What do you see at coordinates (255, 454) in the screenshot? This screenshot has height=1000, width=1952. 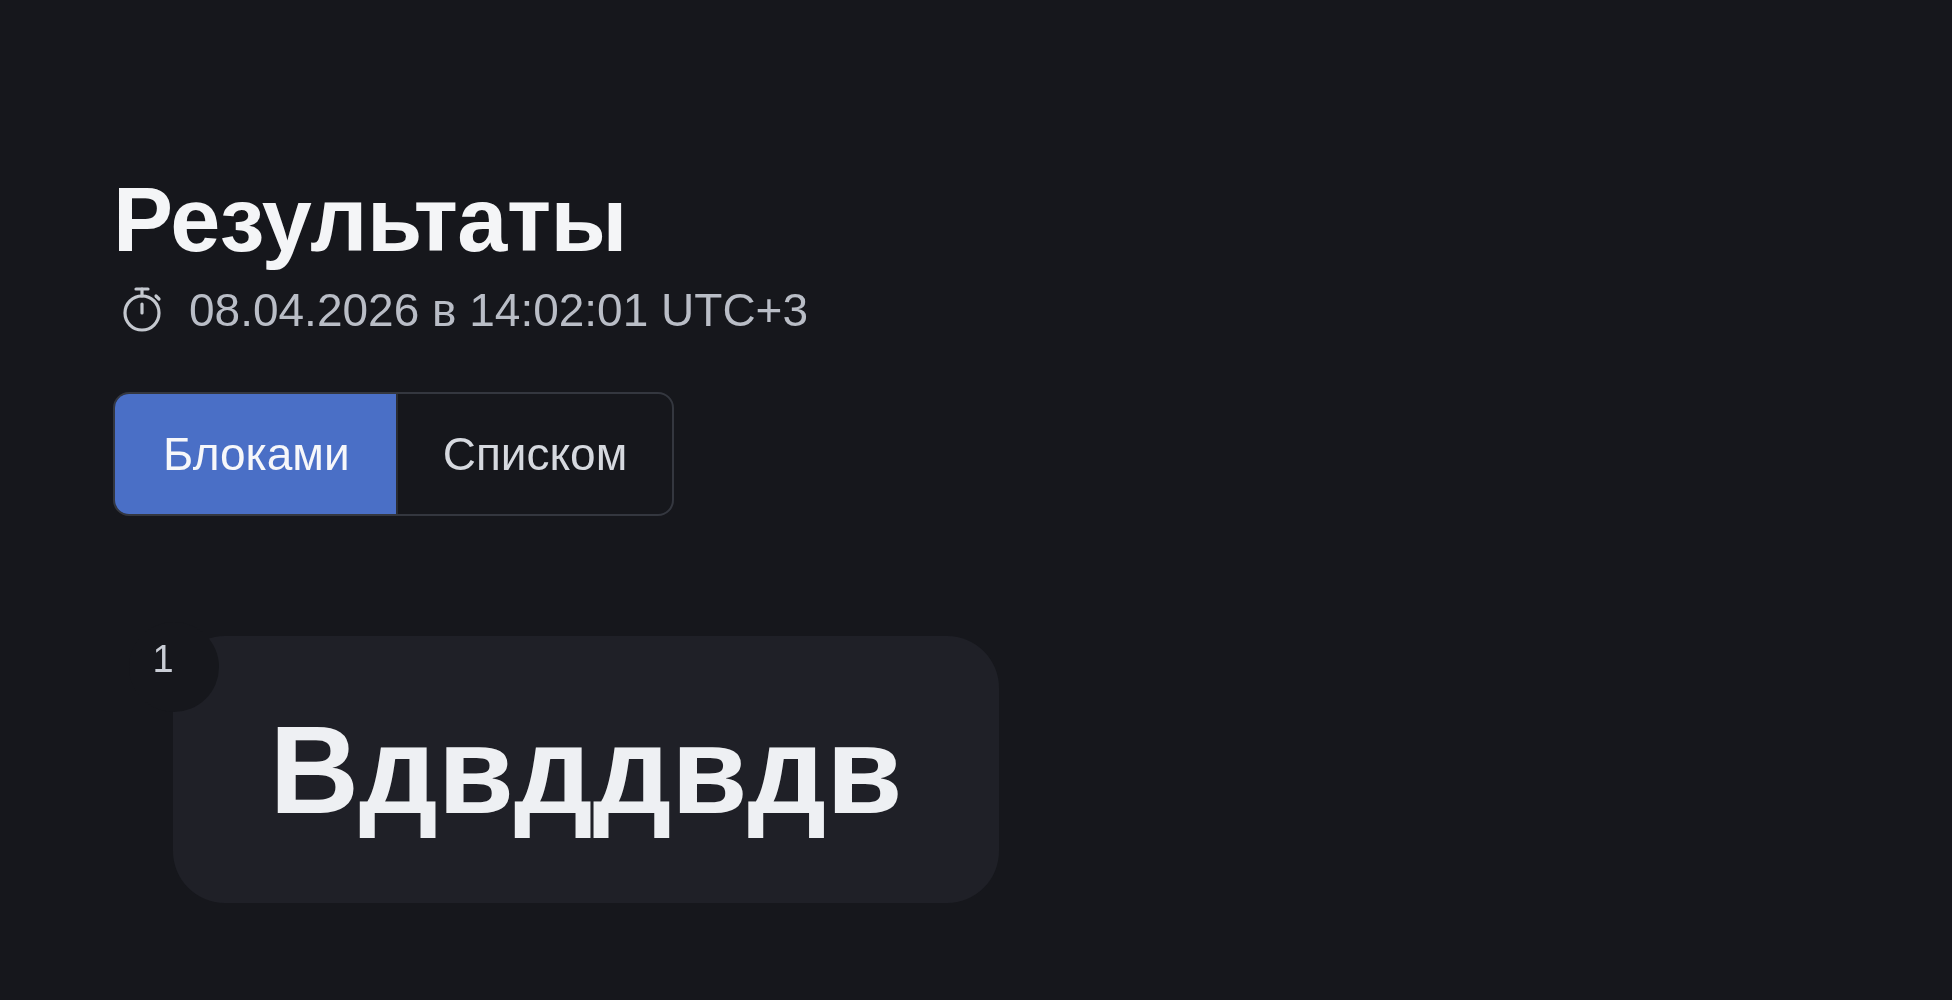 I see `view-tab: Блоками` at bounding box center [255, 454].